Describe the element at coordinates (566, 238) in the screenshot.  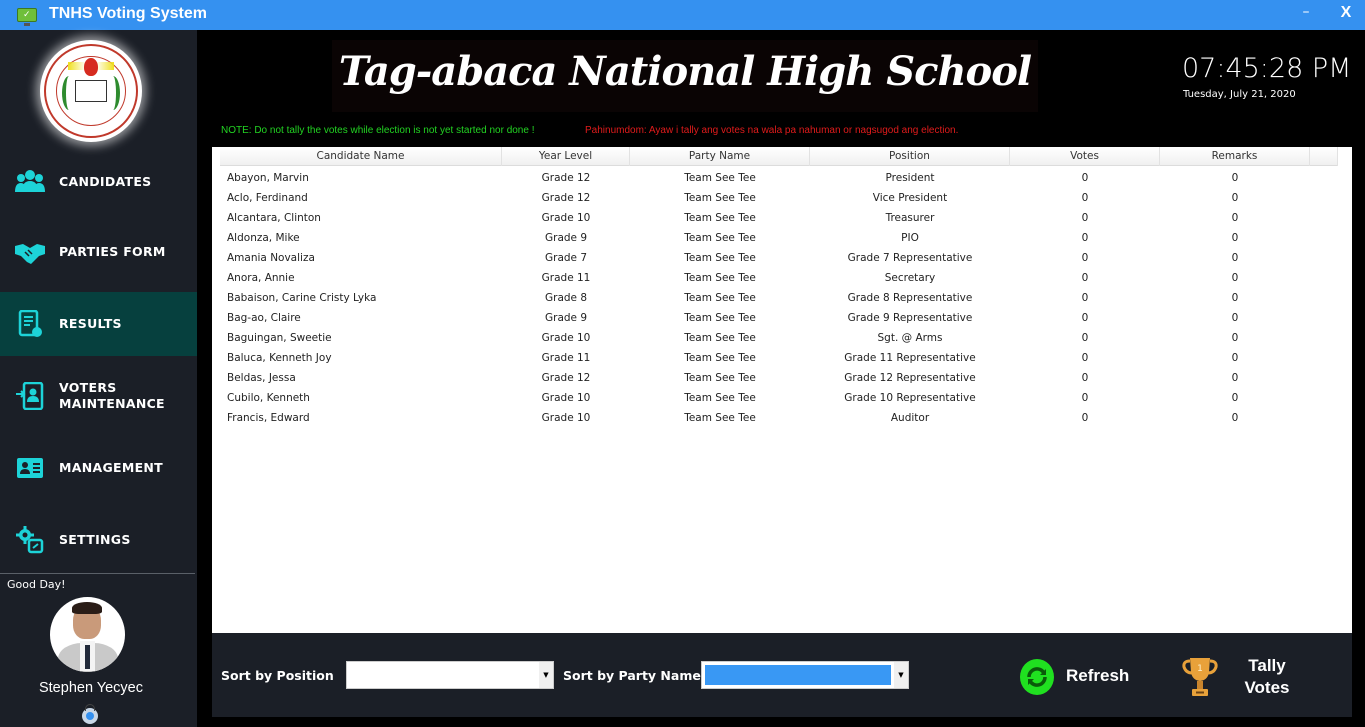
I see `cell-year-level: Grade 9` at that location.